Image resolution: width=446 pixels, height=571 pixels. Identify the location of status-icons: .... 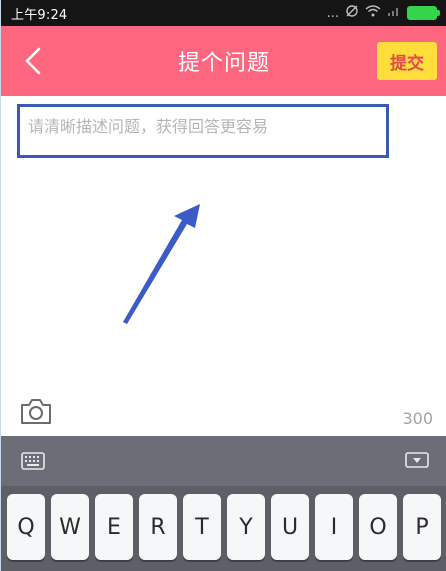
(383, 13).